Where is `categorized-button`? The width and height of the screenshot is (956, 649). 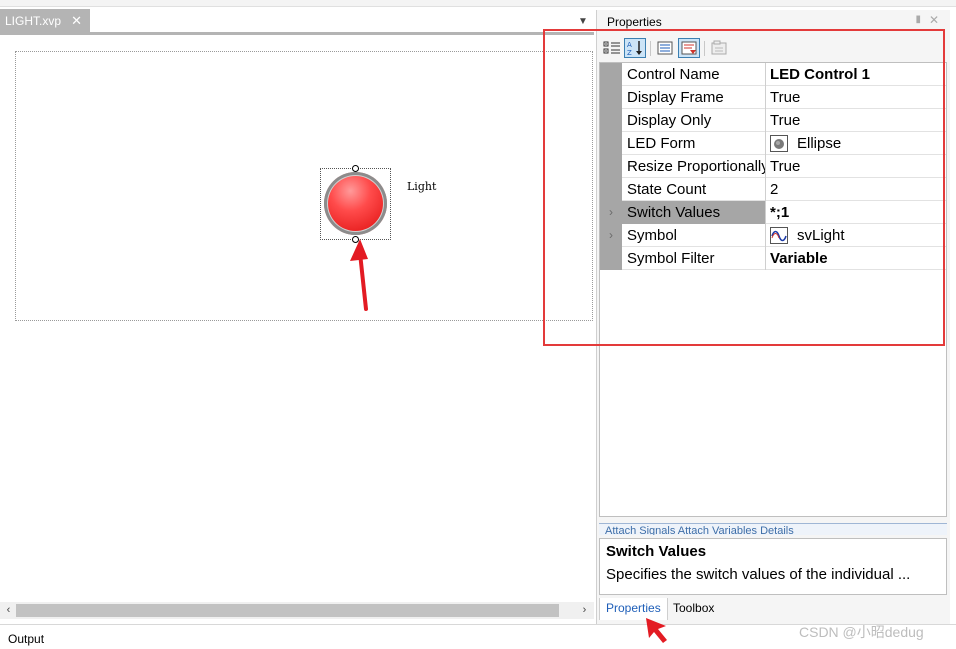 categorized-button is located at coordinates (612, 48).